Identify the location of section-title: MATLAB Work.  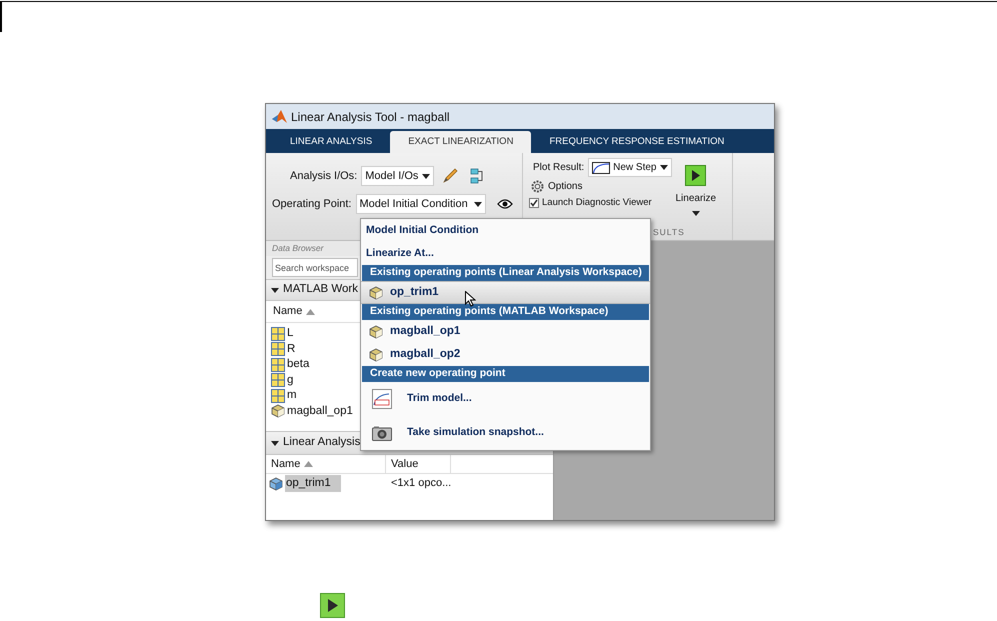
(320, 290).